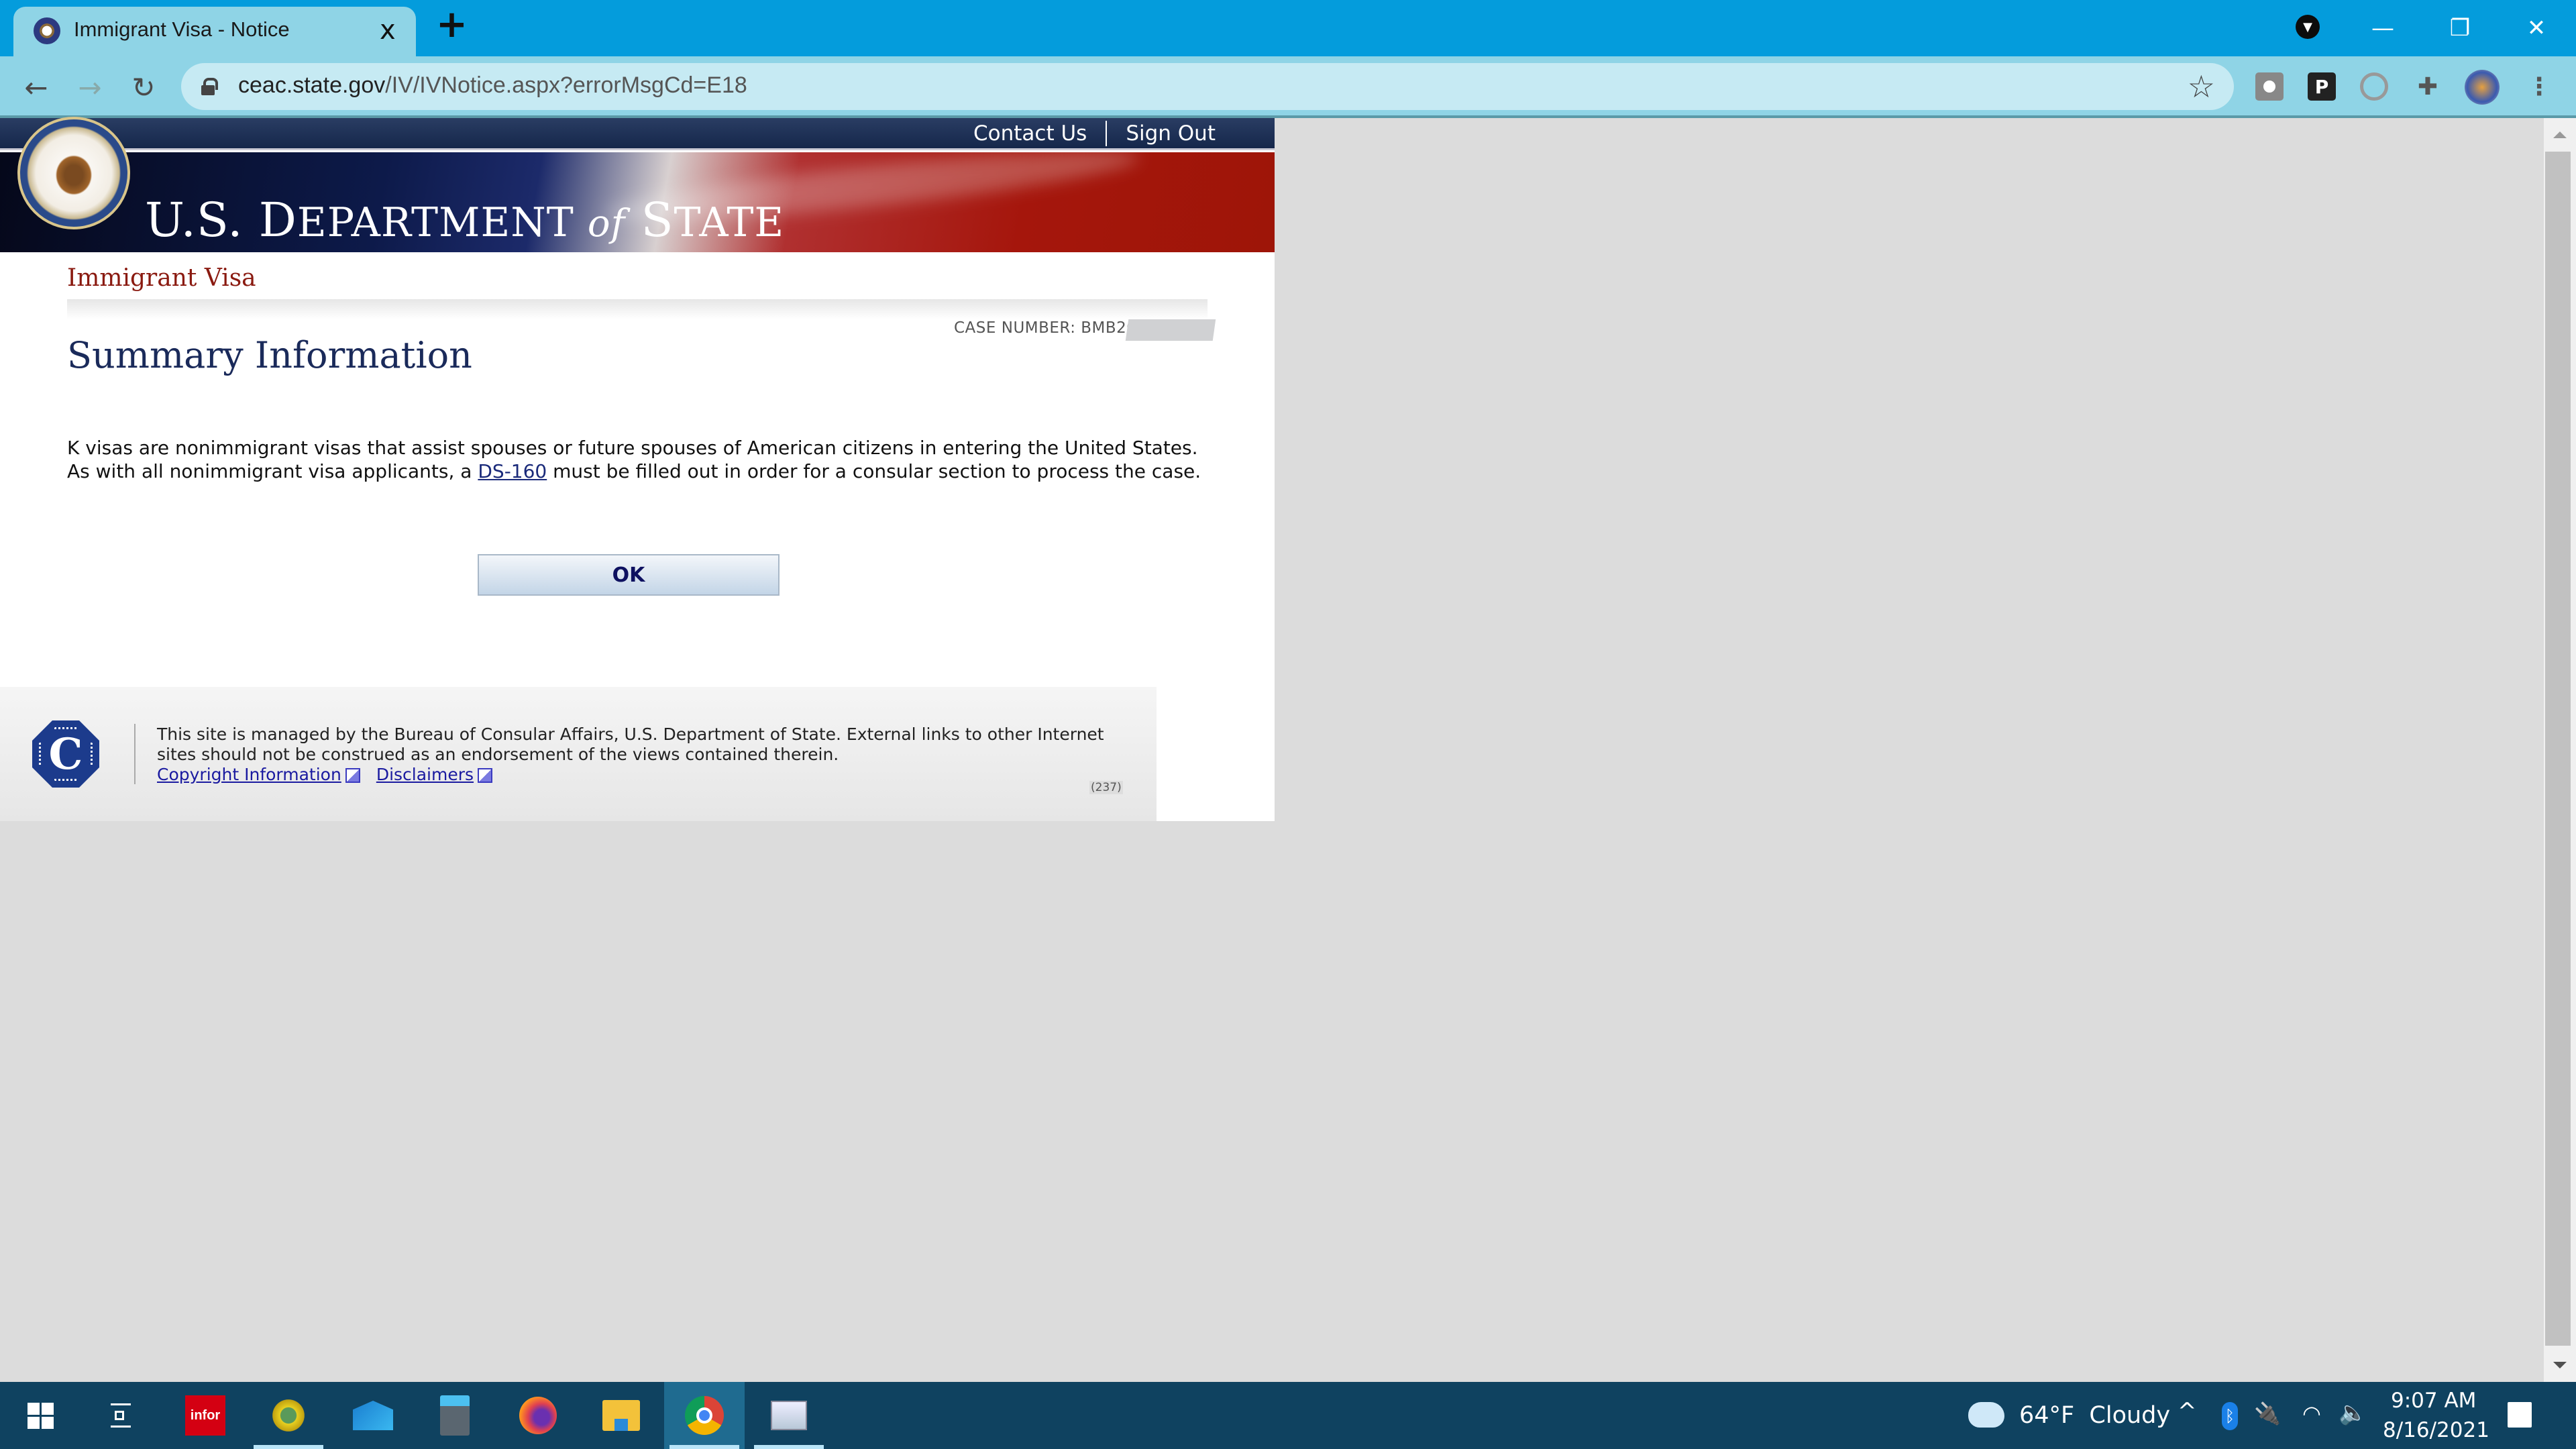 The image size is (2576, 1449). I want to click on footer-links: Copyright Information Disclaimers, so click(325, 774).